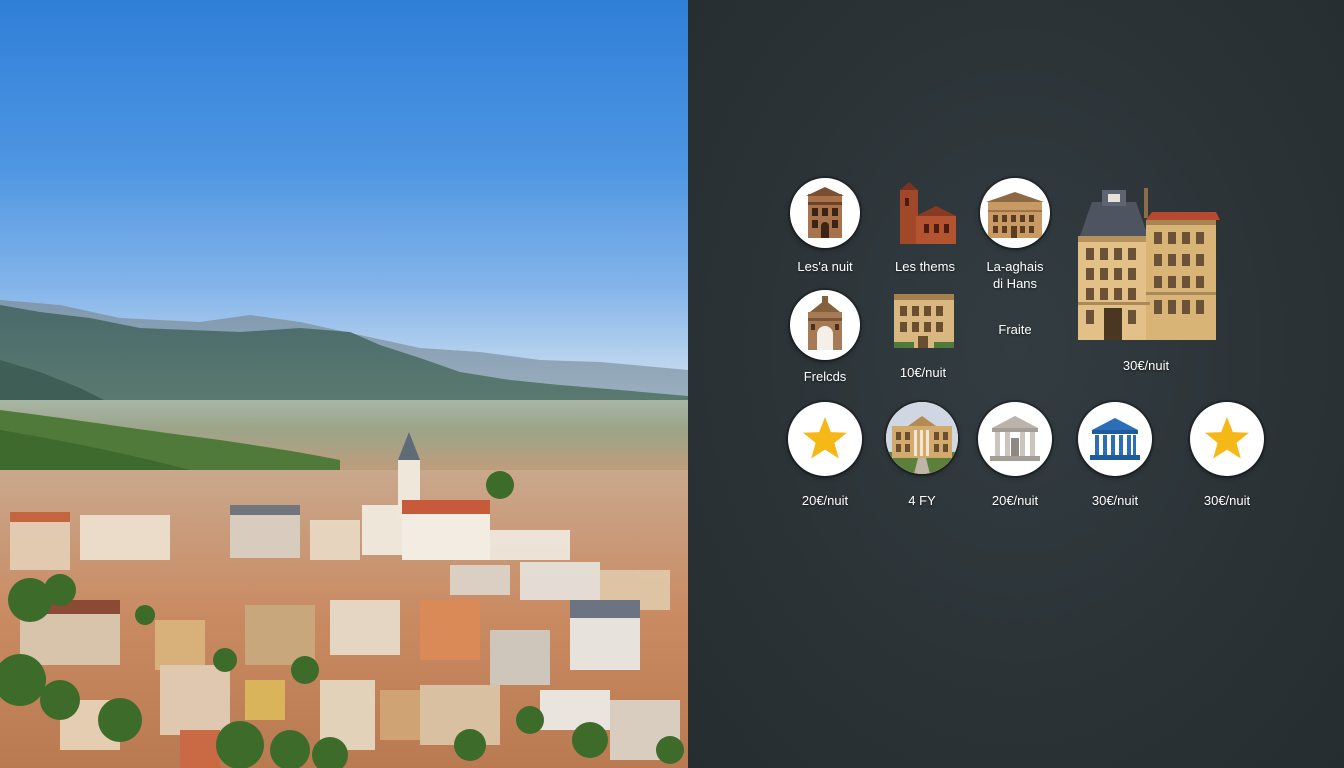 The height and width of the screenshot is (768, 1344). What do you see at coordinates (825, 325) in the screenshot?
I see `arch-gate-icon` at bounding box center [825, 325].